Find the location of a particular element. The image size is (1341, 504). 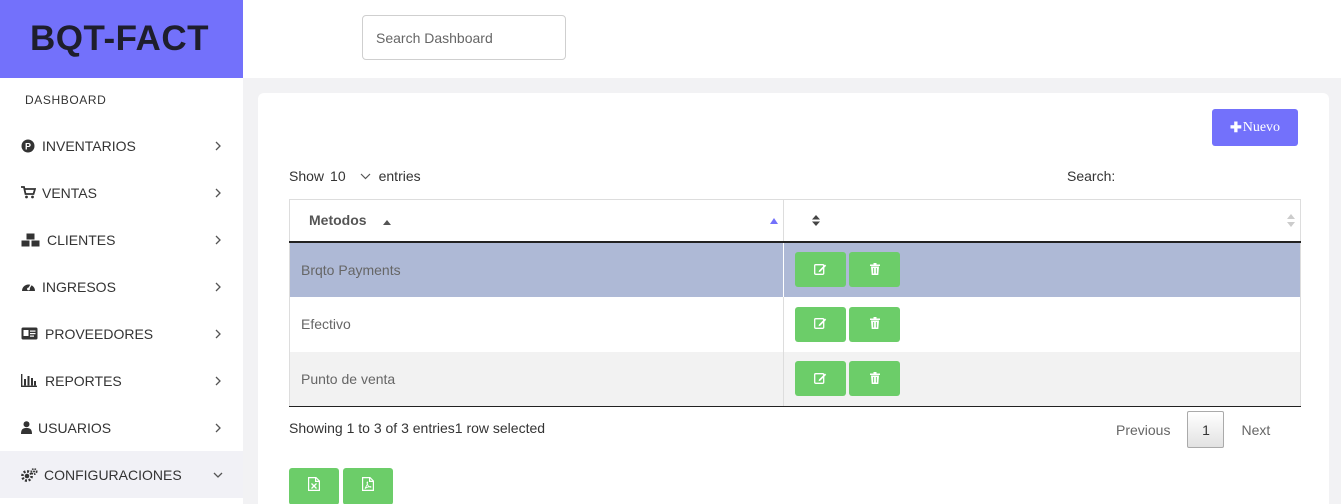

sidebar-item-label: INVENTARIOS is located at coordinates (89, 145).